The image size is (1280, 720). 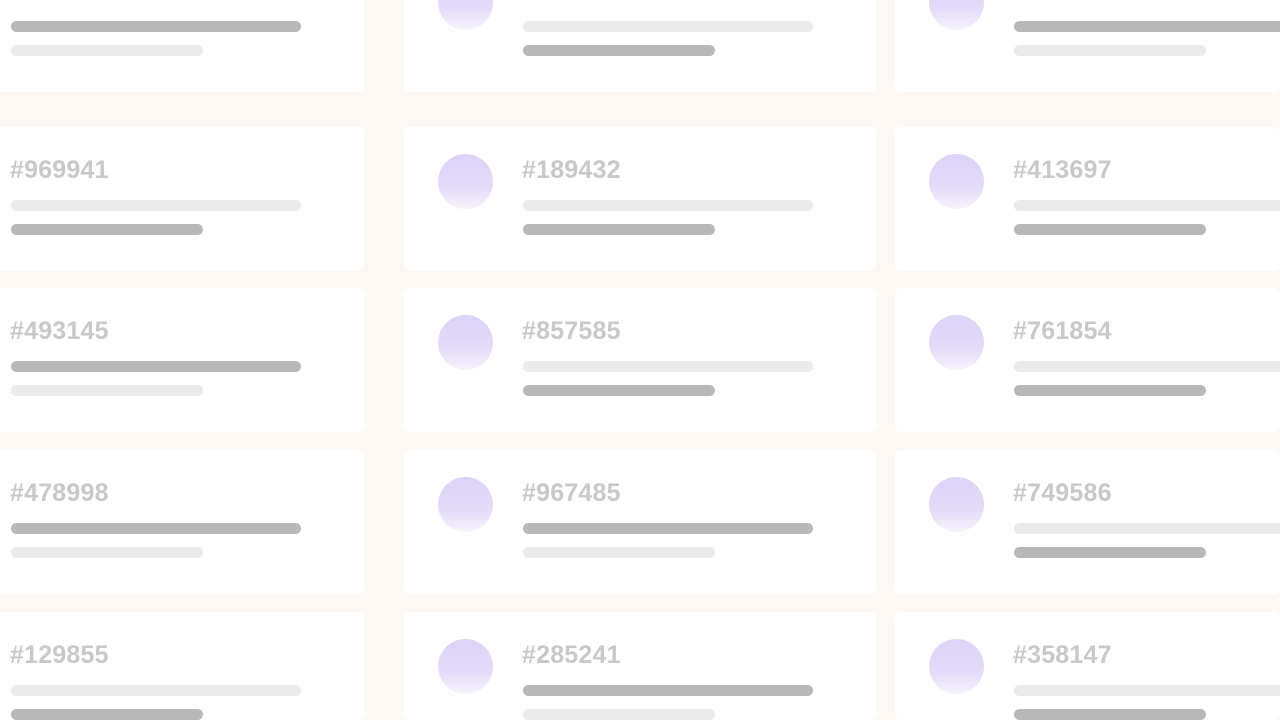 I want to click on list-card: #129855, so click(x=182, y=666).